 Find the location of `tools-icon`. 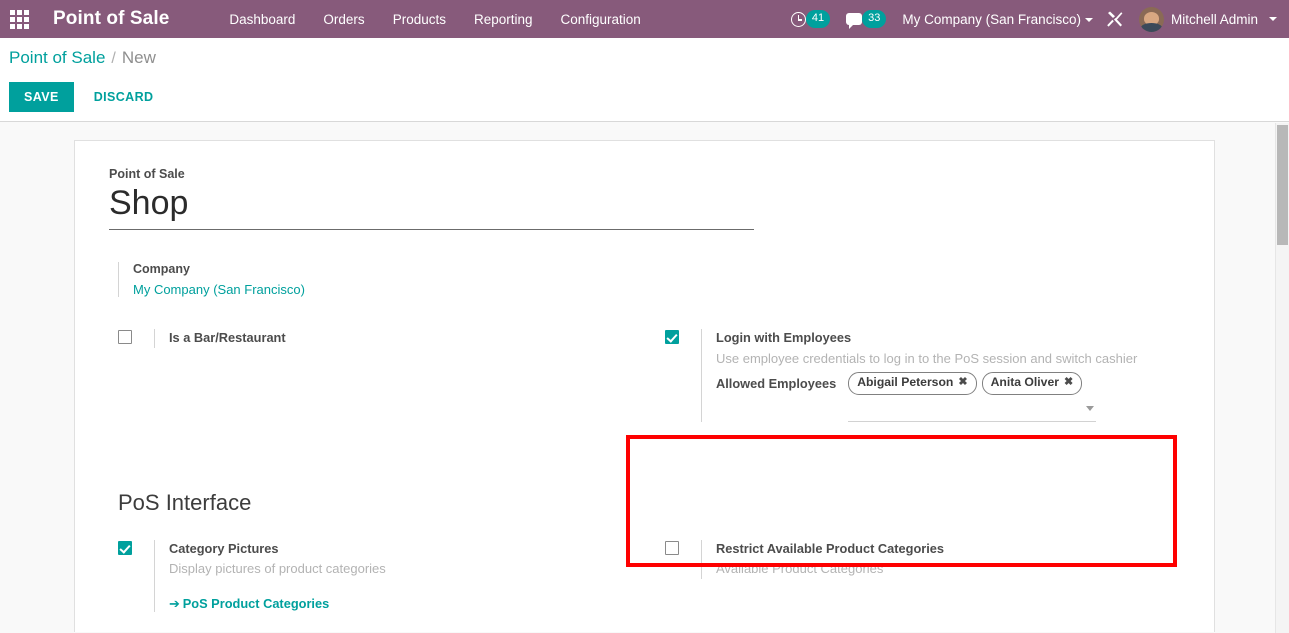

tools-icon is located at coordinates (1114, 19).